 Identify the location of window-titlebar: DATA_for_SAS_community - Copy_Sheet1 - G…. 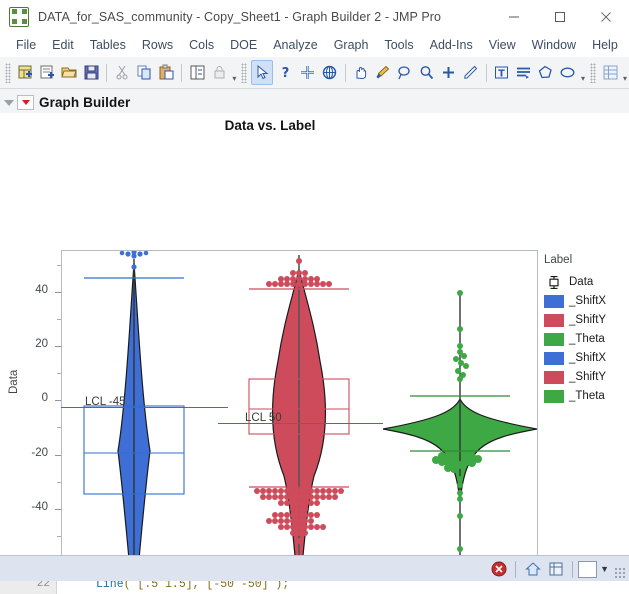
(314, 17).